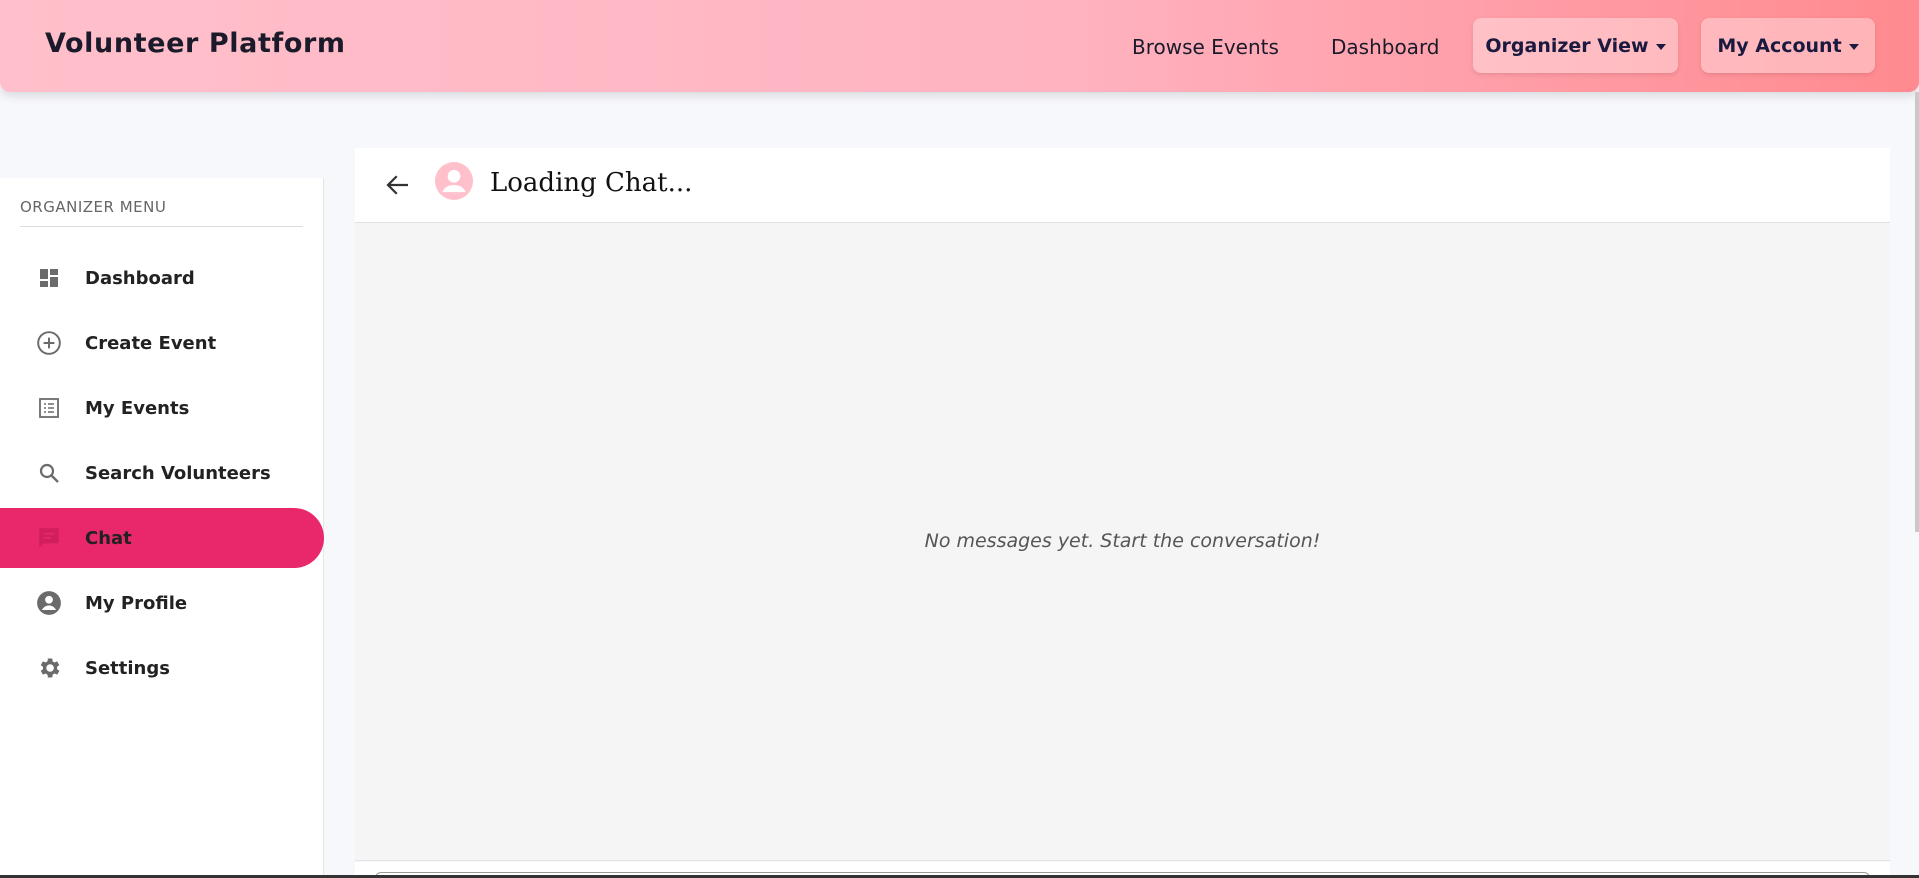 This screenshot has width=1919, height=878. I want to click on gear-icon, so click(49, 668).